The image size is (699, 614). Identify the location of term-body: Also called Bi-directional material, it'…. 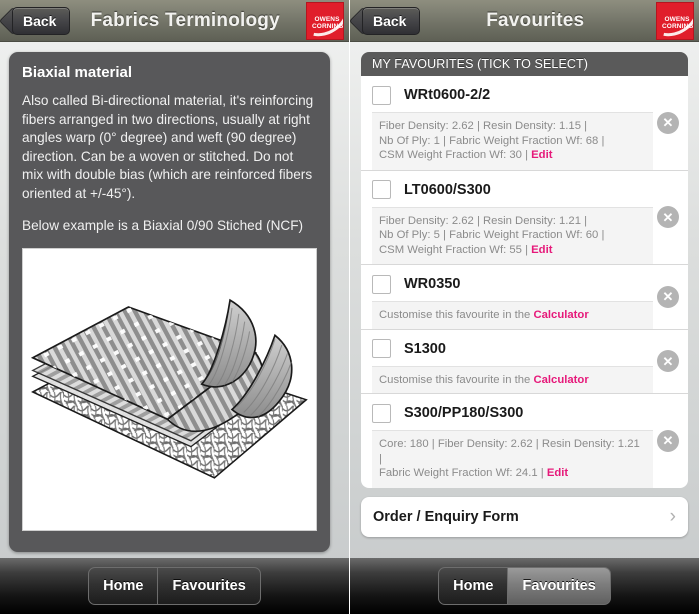
(169, 164).